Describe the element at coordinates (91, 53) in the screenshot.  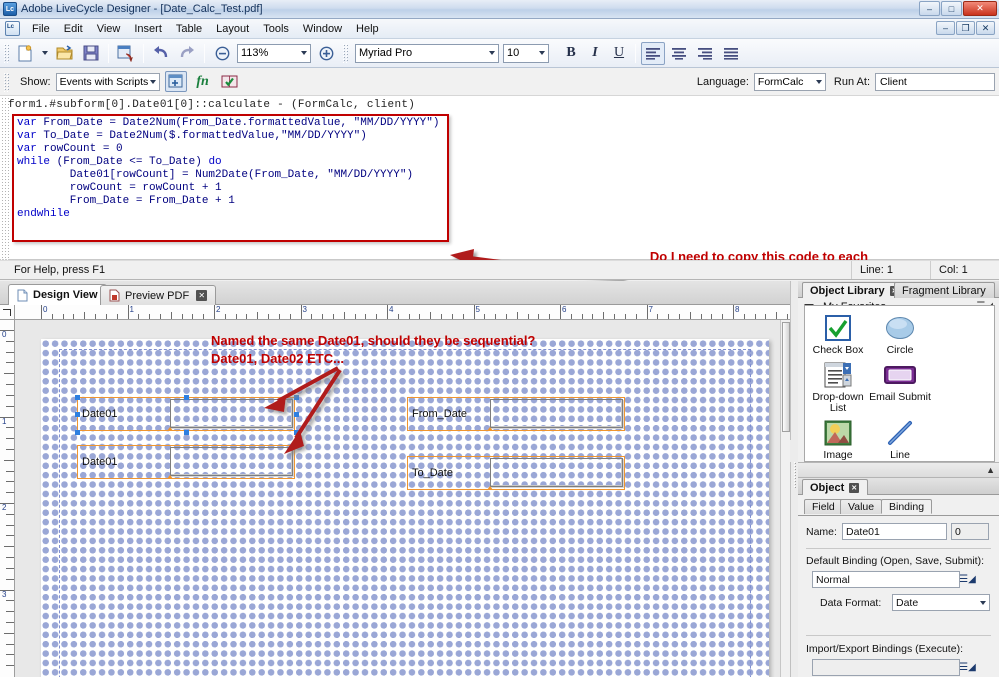
I see `save-icon` at that location.